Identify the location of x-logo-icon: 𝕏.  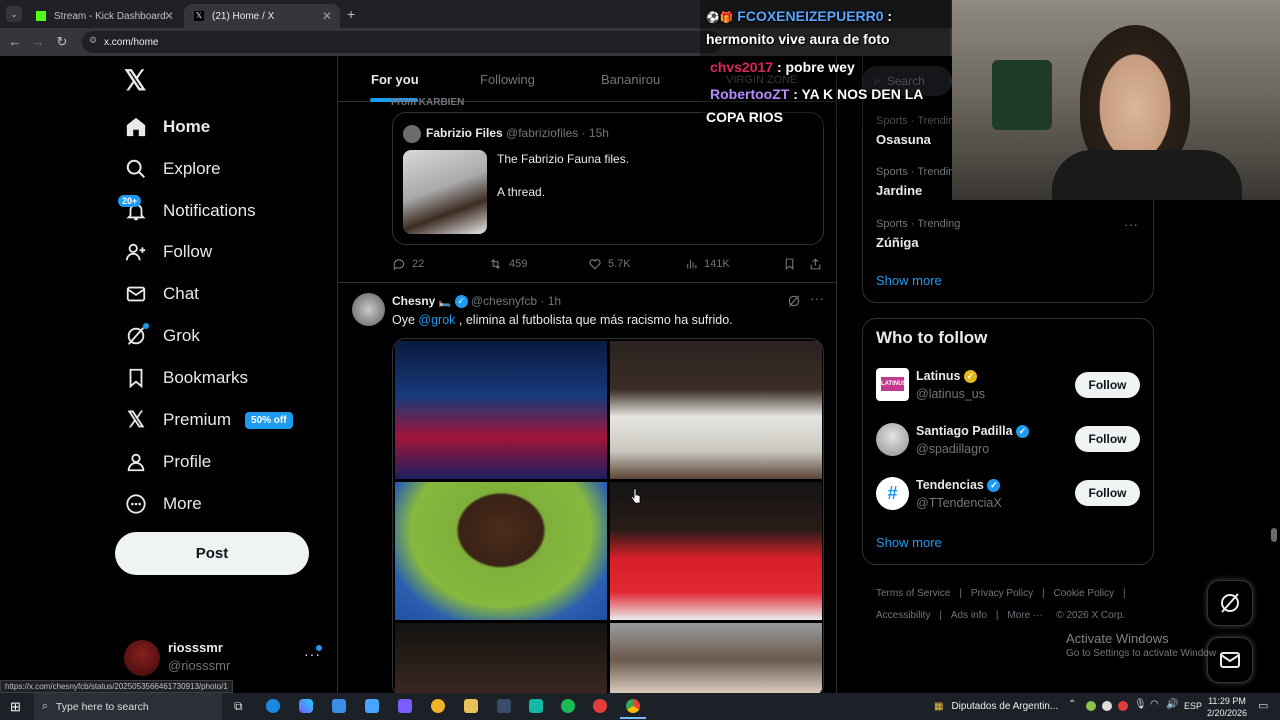
(137, 81).